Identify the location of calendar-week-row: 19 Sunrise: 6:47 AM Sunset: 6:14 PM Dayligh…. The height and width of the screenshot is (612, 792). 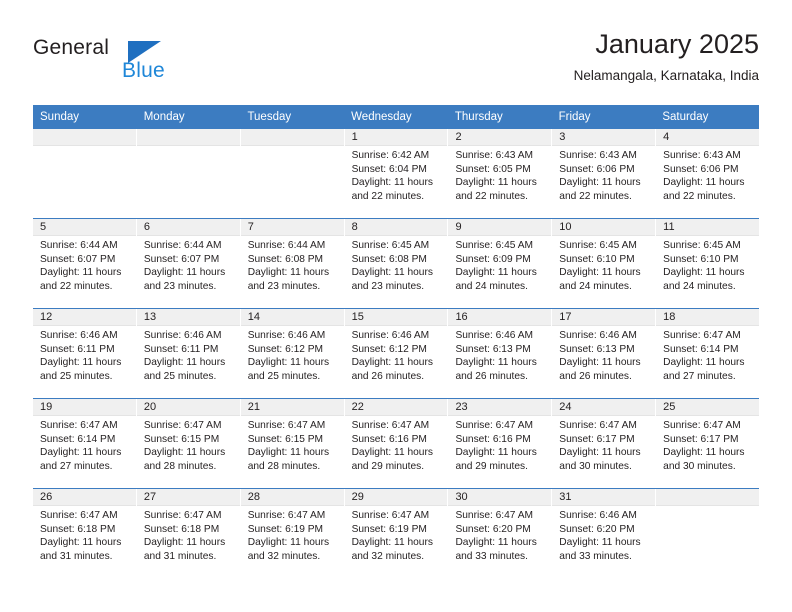
(396, 443).